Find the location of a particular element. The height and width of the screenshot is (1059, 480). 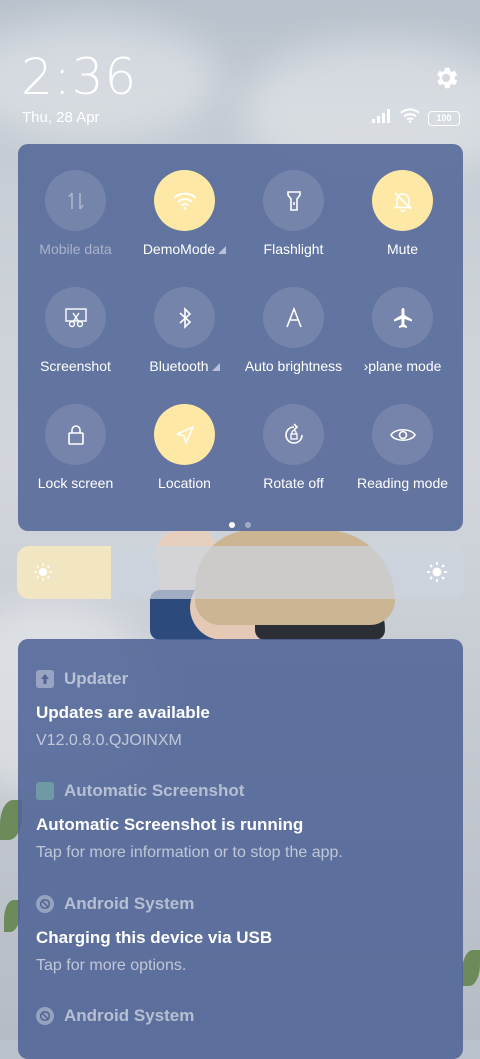

system-icons: 100 is located at coordinates (416, 118).